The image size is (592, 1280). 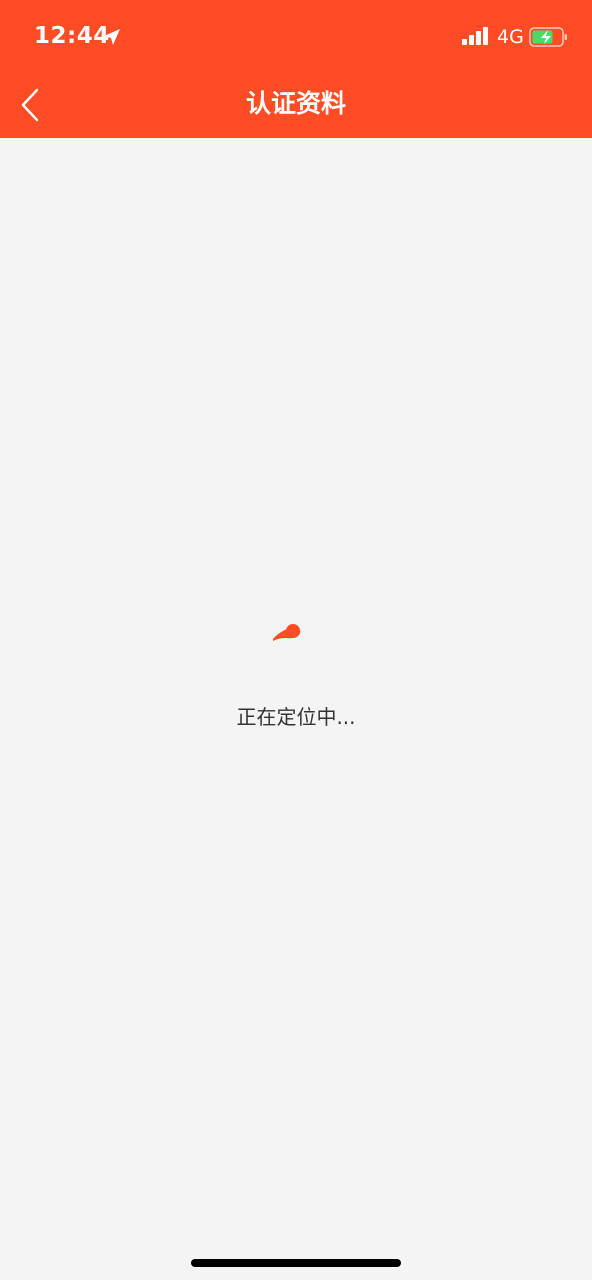 I want to click on home-indicator, so click(x=296, y=1263).